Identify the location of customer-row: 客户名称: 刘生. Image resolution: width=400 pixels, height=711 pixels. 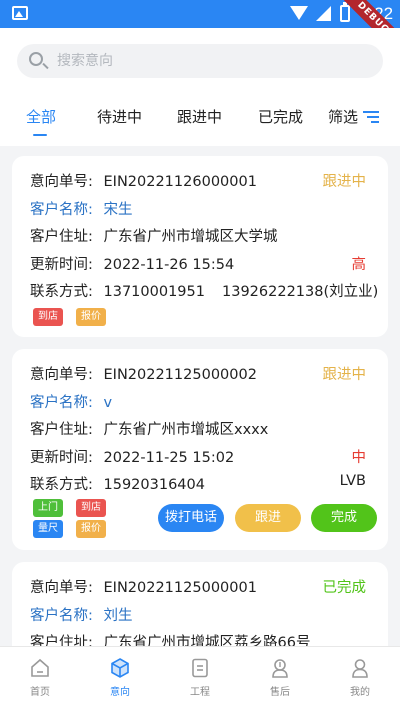
(81, 616).